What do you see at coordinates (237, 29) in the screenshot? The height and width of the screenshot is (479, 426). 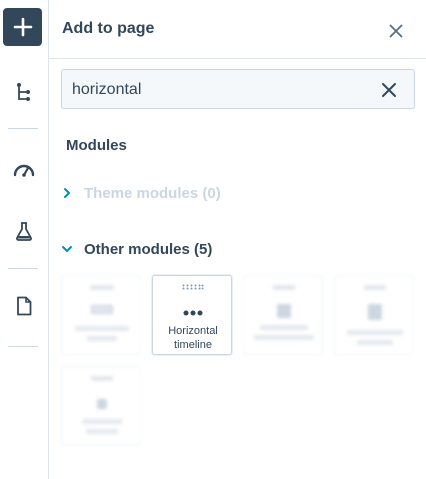 I see `panel-header: Add to page` at bounding box center [237, 29].